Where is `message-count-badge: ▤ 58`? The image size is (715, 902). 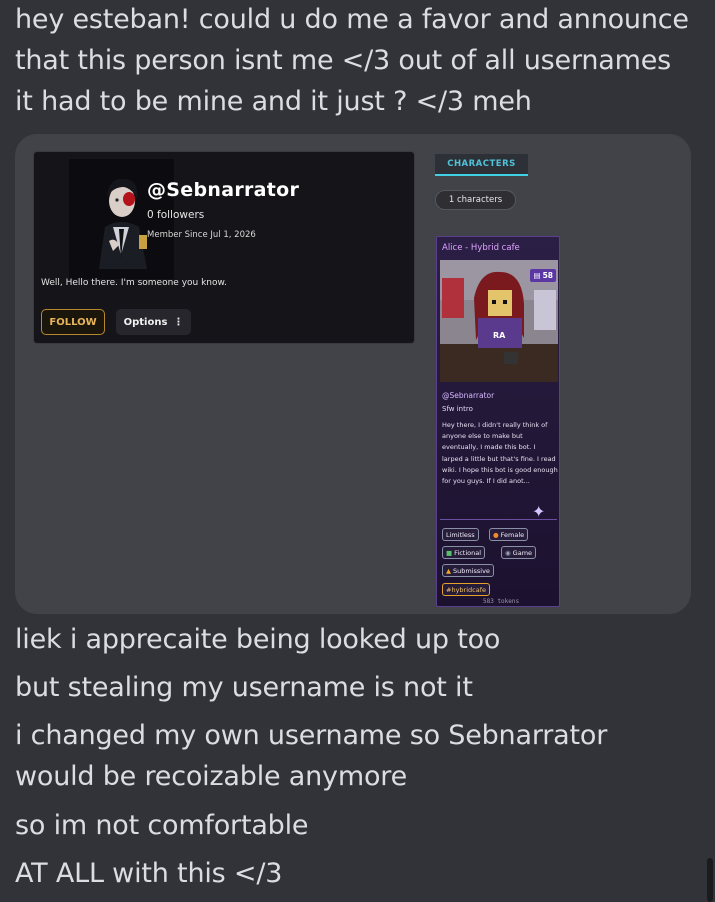 message-count-badge: ▤ 58 is located at coordinates (543, 275).